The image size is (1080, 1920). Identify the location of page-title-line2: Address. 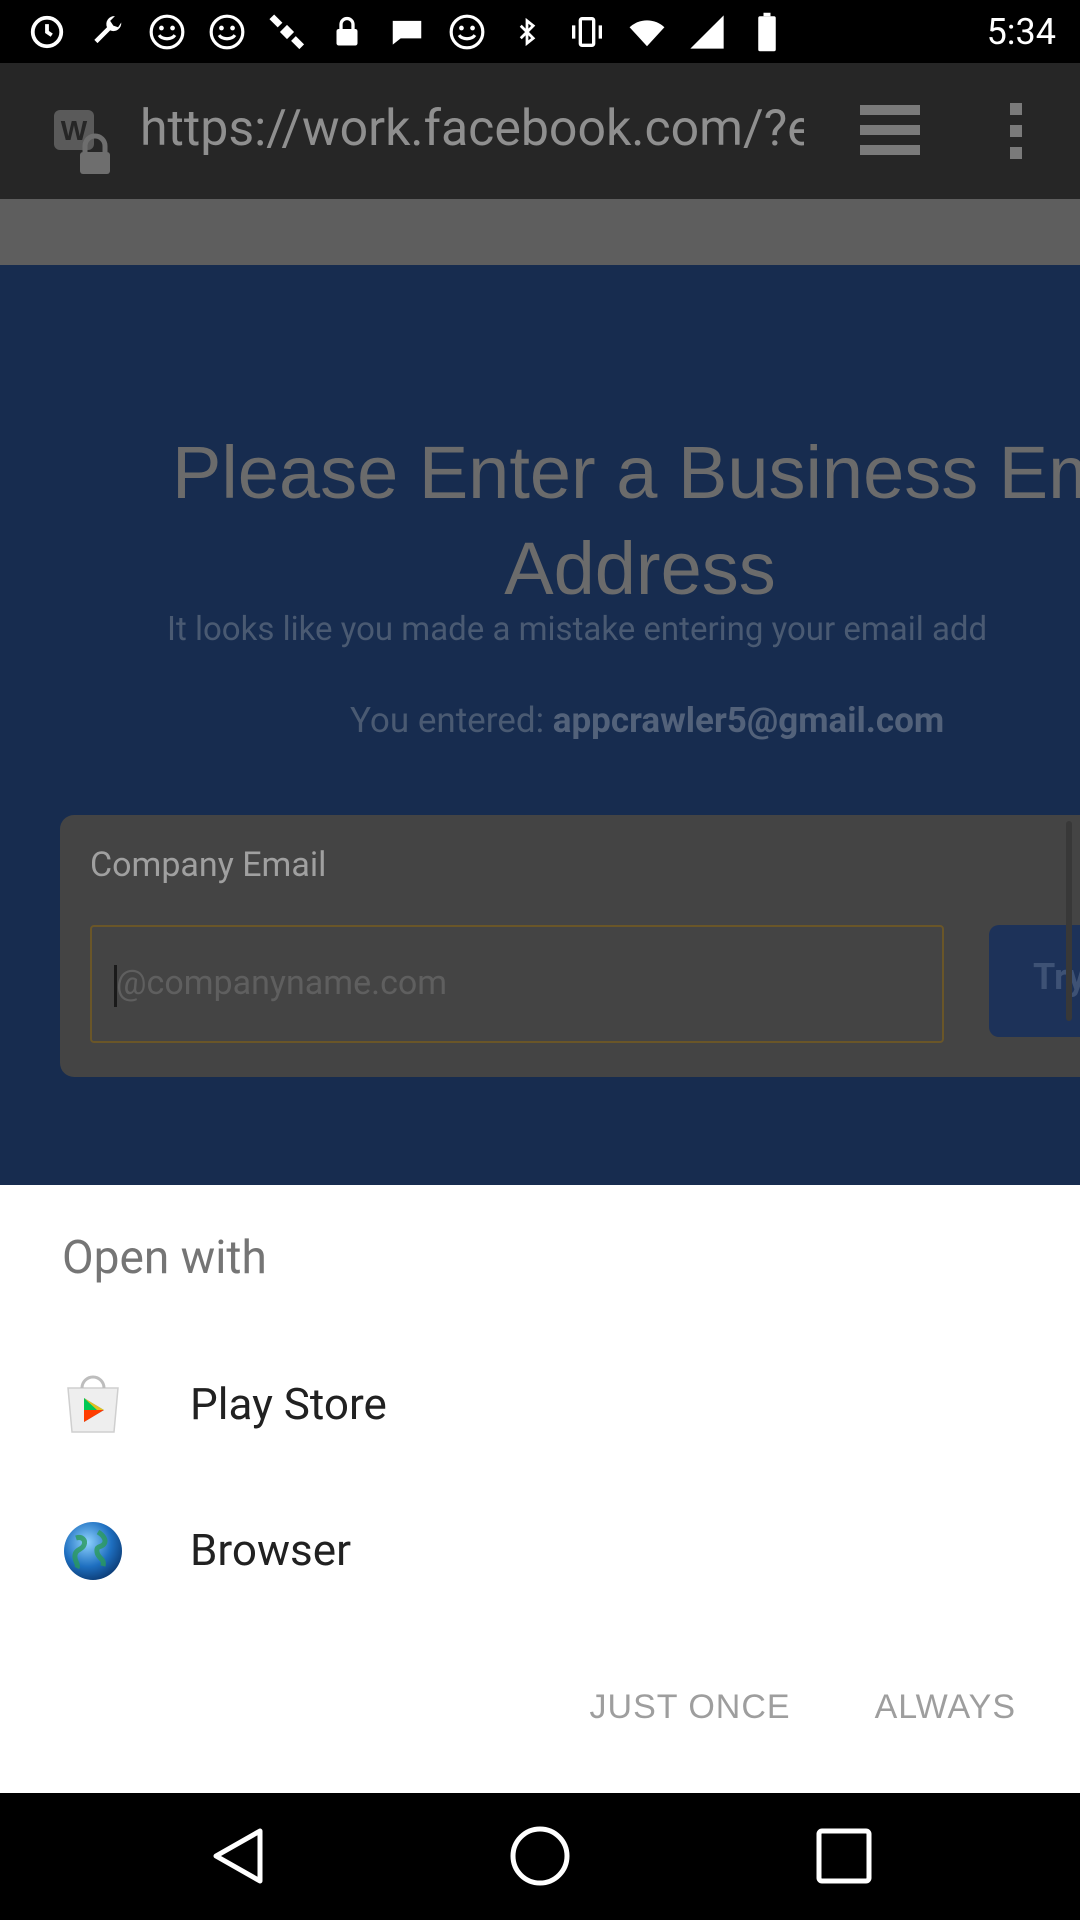
(640, 568).